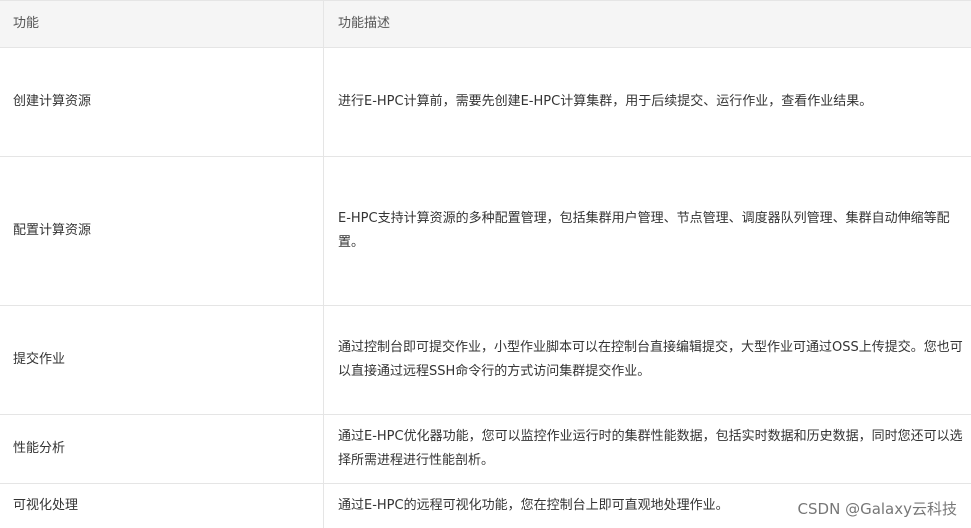 This screenshot has width=971, height=528. Describe the element at coordinates (162, 360) in the screenshot. I see `feature-cell: 提交作业` at that location.